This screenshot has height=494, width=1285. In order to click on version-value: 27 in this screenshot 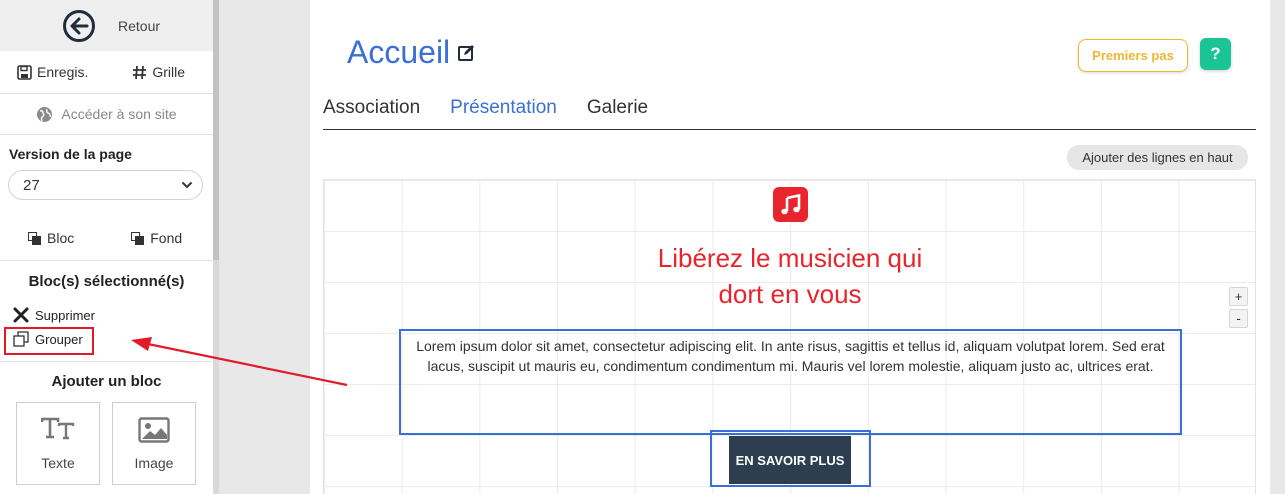, I will do `click(31, 185)`.